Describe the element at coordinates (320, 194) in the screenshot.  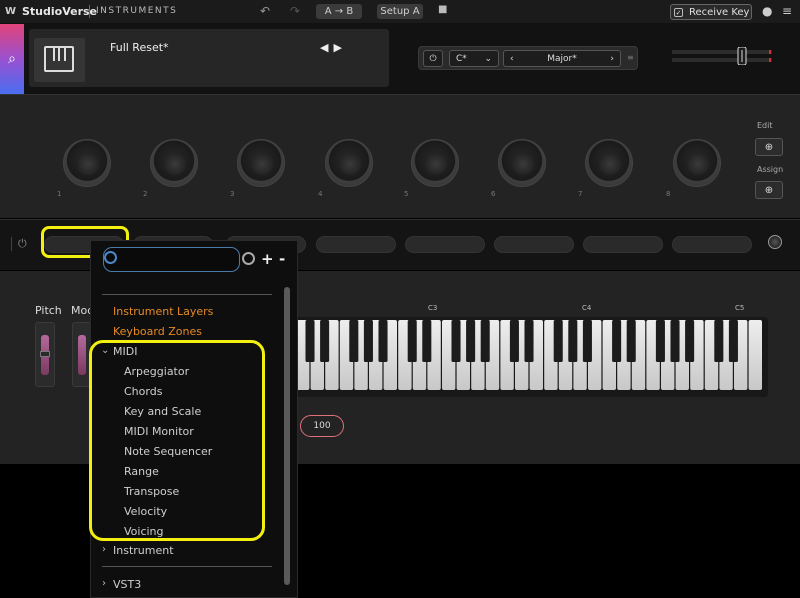
I see `macro-number: 4` at that location.